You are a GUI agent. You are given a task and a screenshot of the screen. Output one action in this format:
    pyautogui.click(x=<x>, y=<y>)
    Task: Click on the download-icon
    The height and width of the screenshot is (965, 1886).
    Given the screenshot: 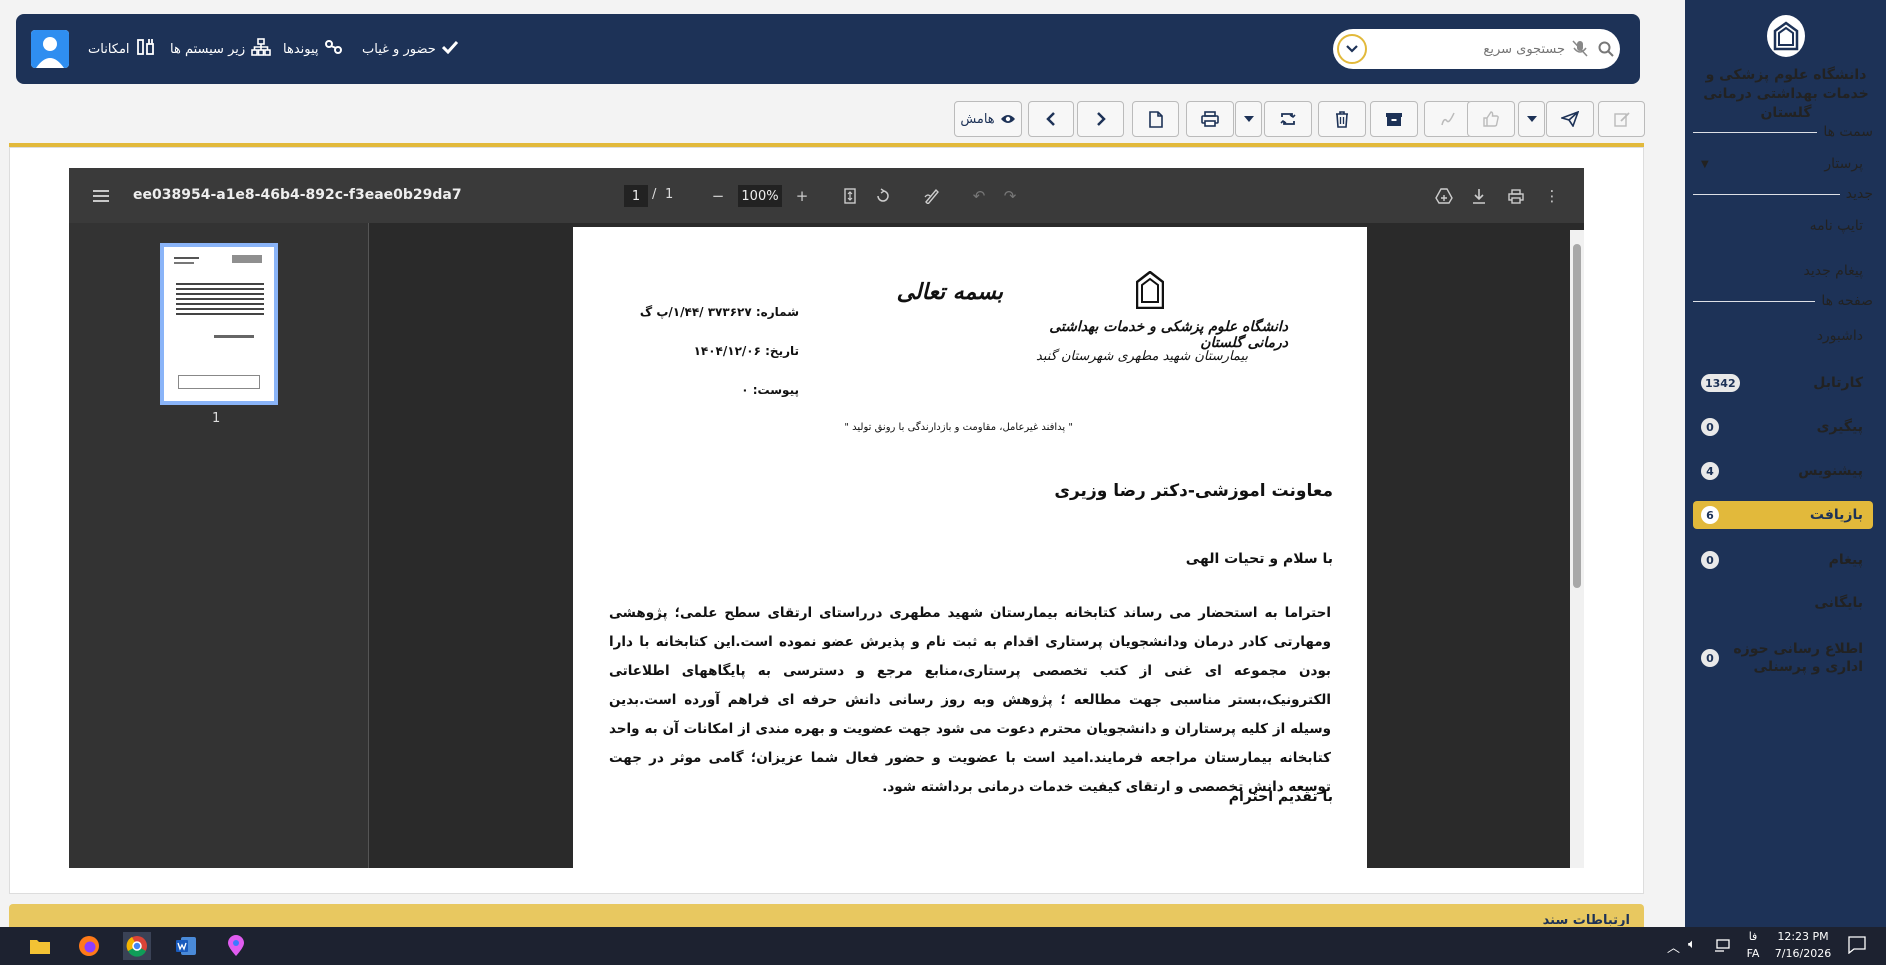 What is the action you would take?
    pyautogui.click(x=1479, y=196)
    